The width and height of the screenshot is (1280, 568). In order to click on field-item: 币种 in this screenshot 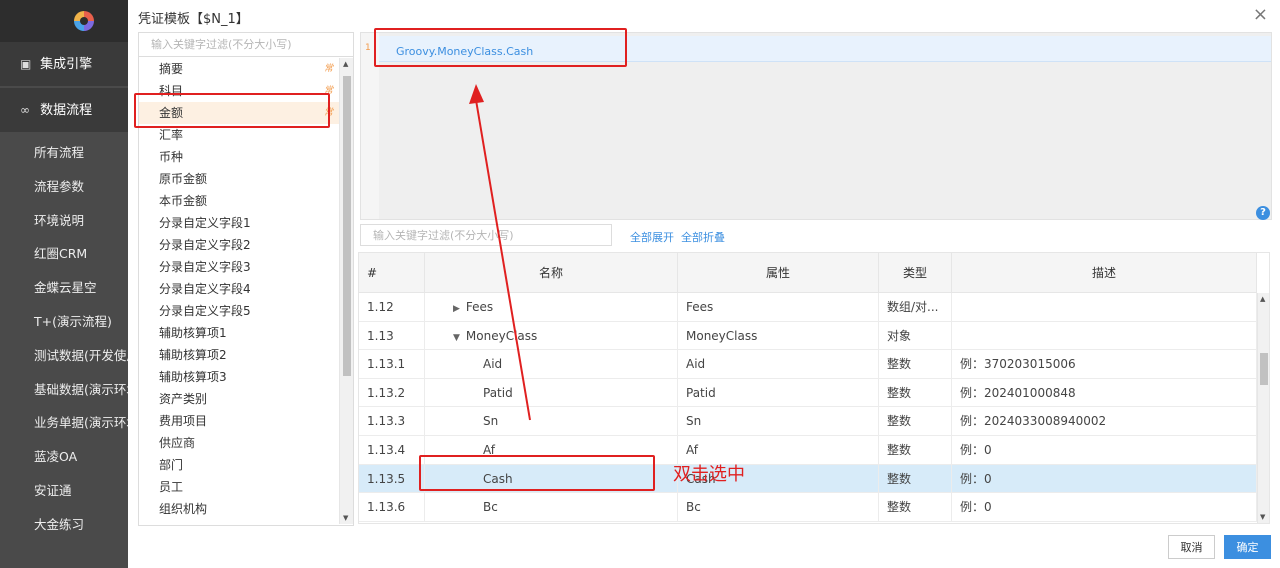, I will do `click(240, 157)`.